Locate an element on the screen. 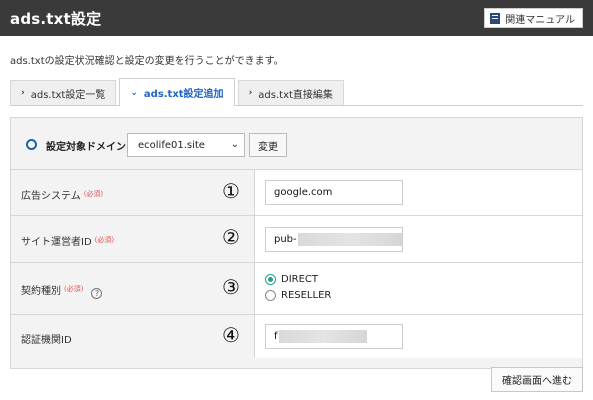 The image size is (593, 400). proceed-to-confirm-button: 確認画面へ進む is located at coordinates (537, 379).